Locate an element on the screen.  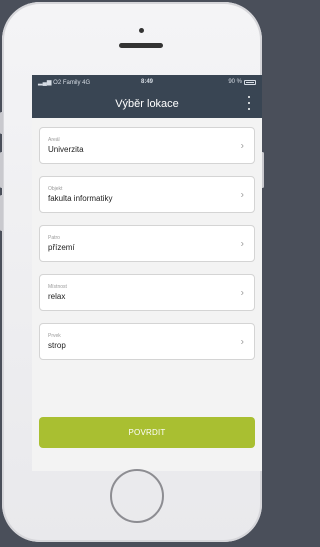
field-areal: Areál Univerzita › is located at coordinates (147, 145).